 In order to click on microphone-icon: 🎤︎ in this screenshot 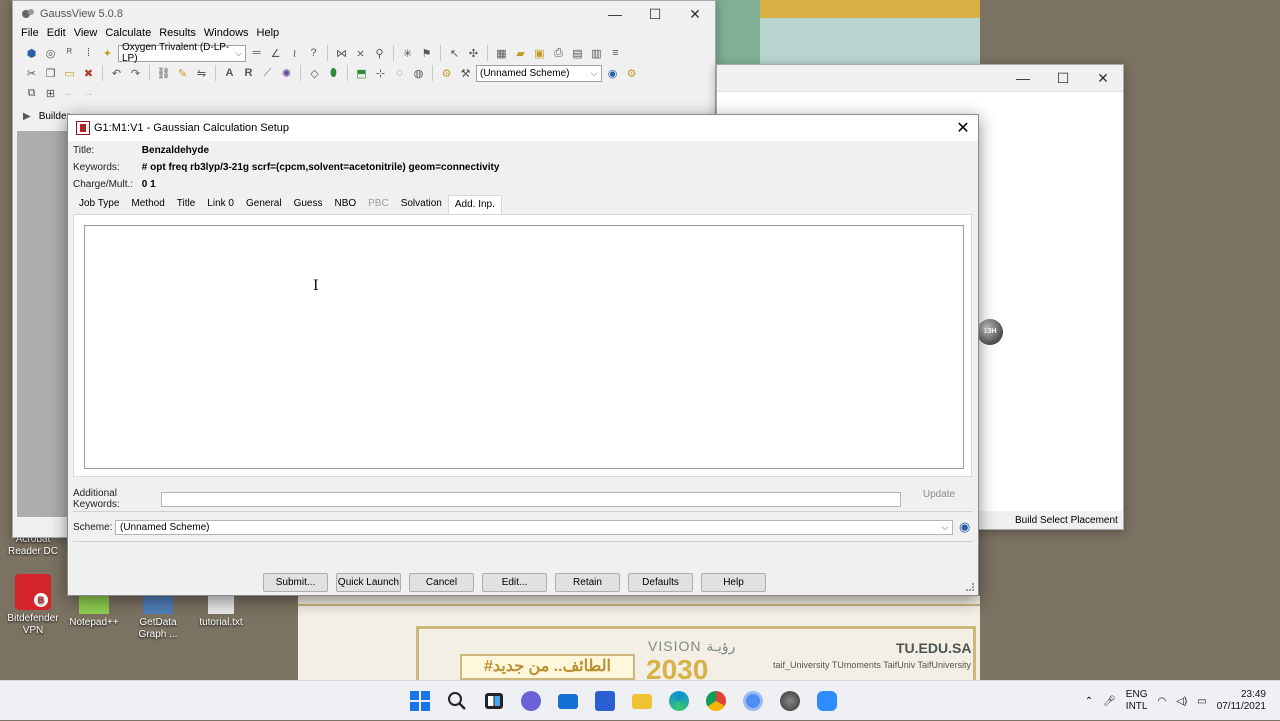, I will do `click(1109, 701)`.